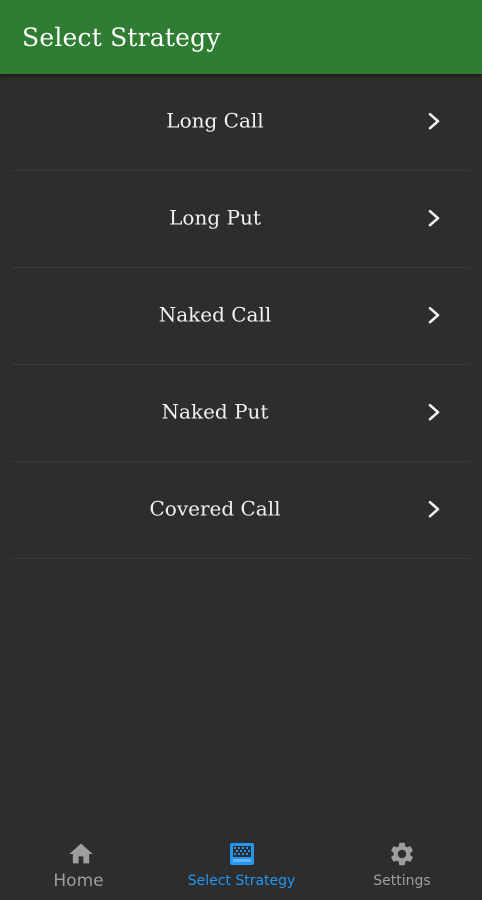 This screenshot has width=482, height=900. I want to click on nav-item-select-strategy: Select Strategy, so click(241, 865).